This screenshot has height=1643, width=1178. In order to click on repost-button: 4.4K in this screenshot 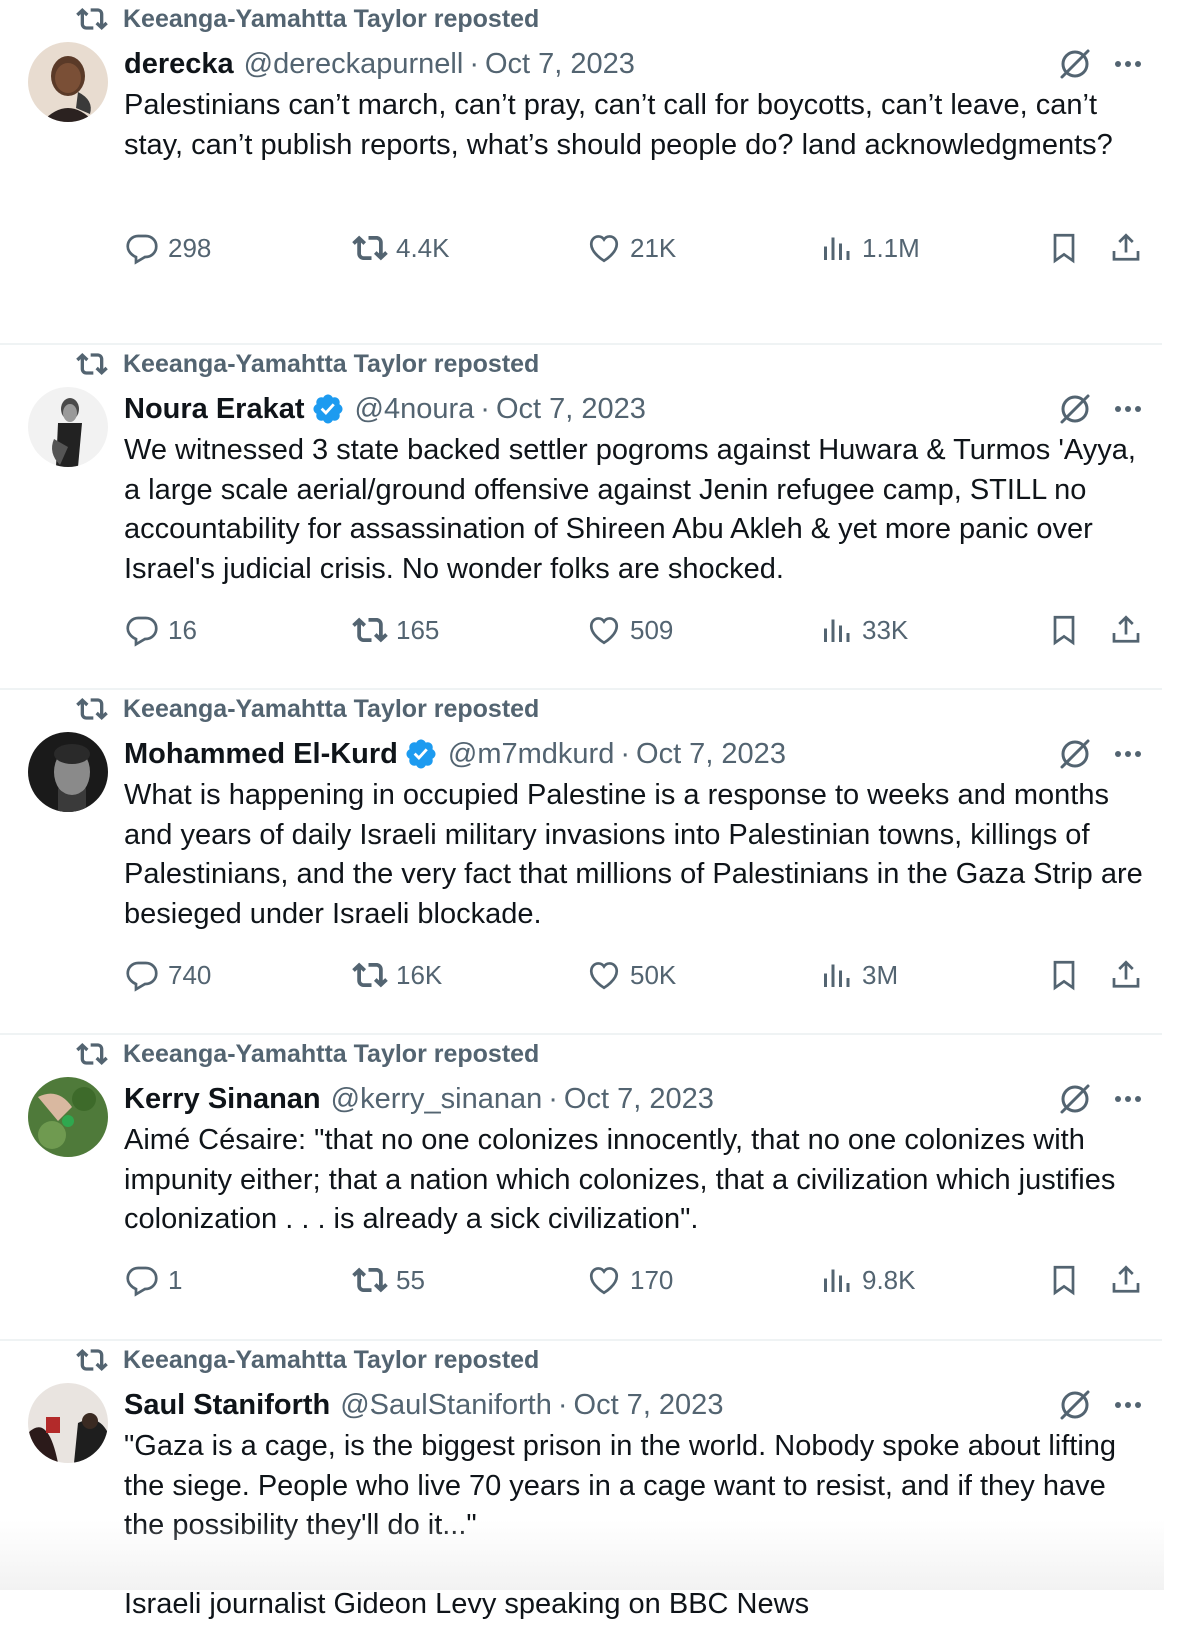, I will do `click(401, 248)`.